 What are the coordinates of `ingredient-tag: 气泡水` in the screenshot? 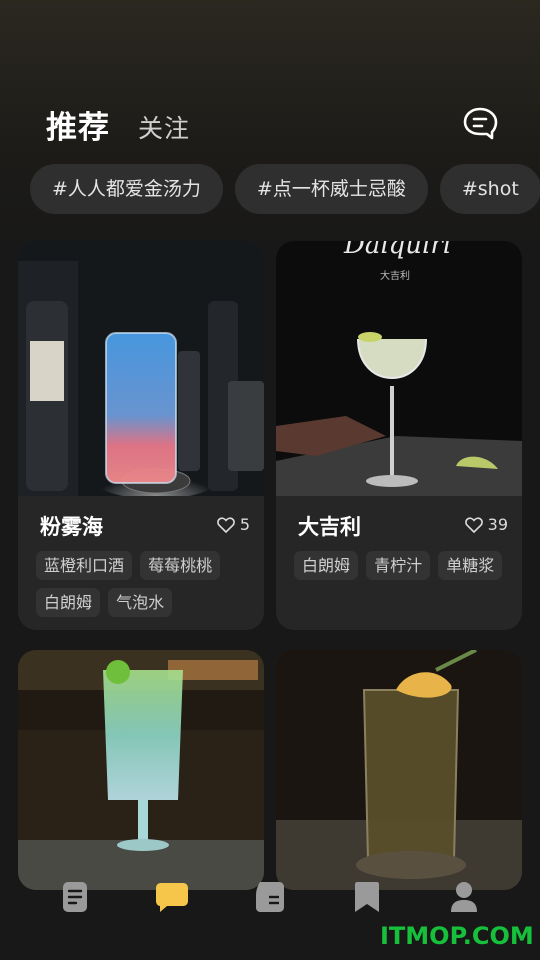 It's located at (140, 602).